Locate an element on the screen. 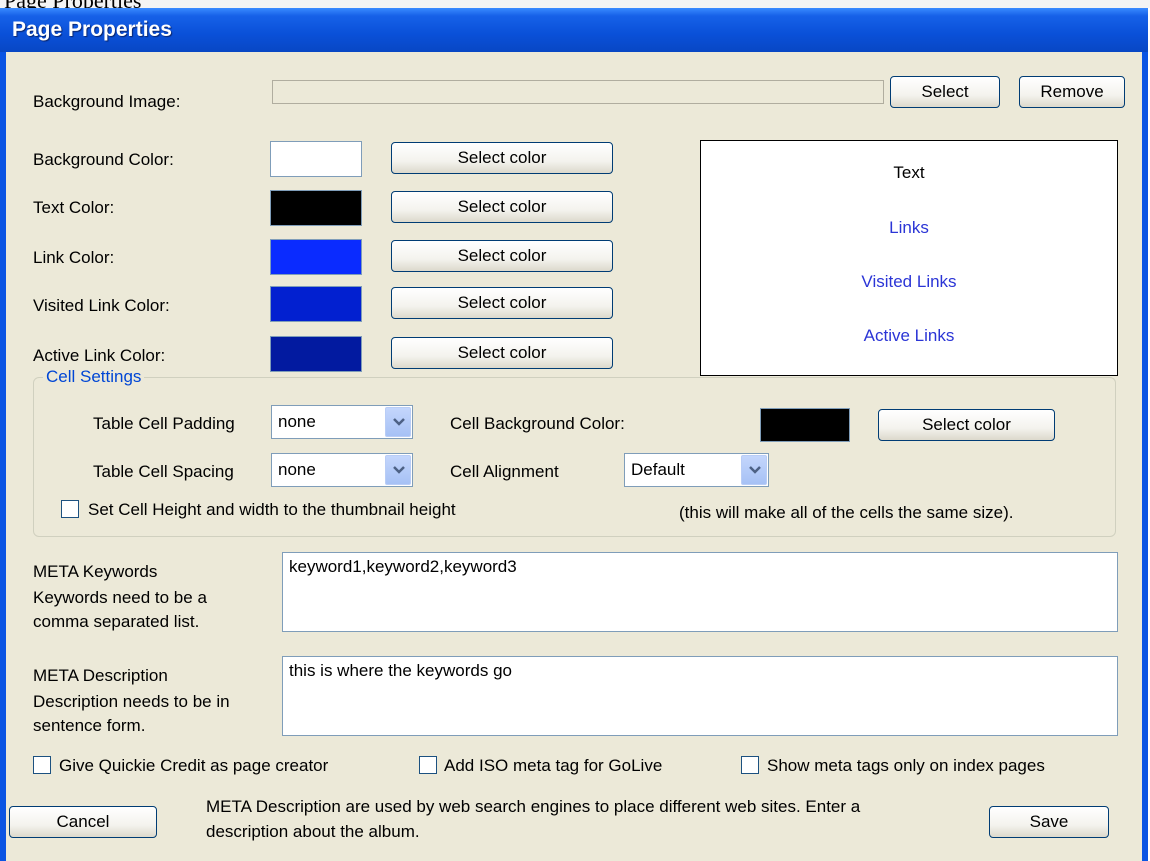 This screenshot has height=861, width=1150. preview-active-links: Active Links is located at coordinates (909, 335).